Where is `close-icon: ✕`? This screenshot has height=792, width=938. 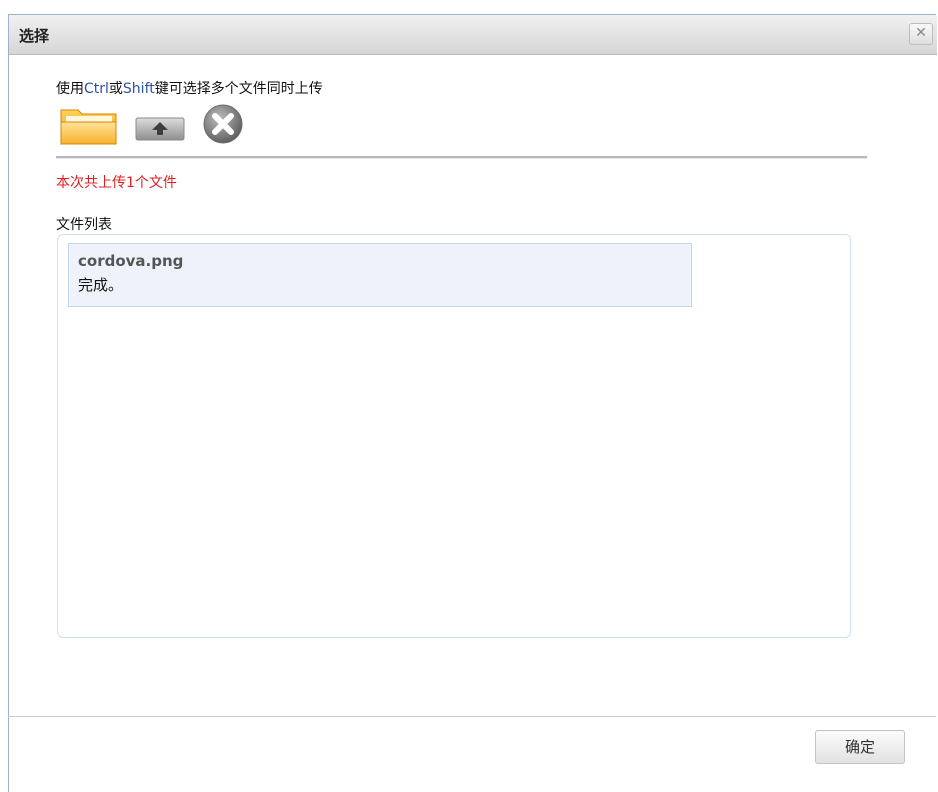 close-icon: ✕ is located at coordinates (921, 33).